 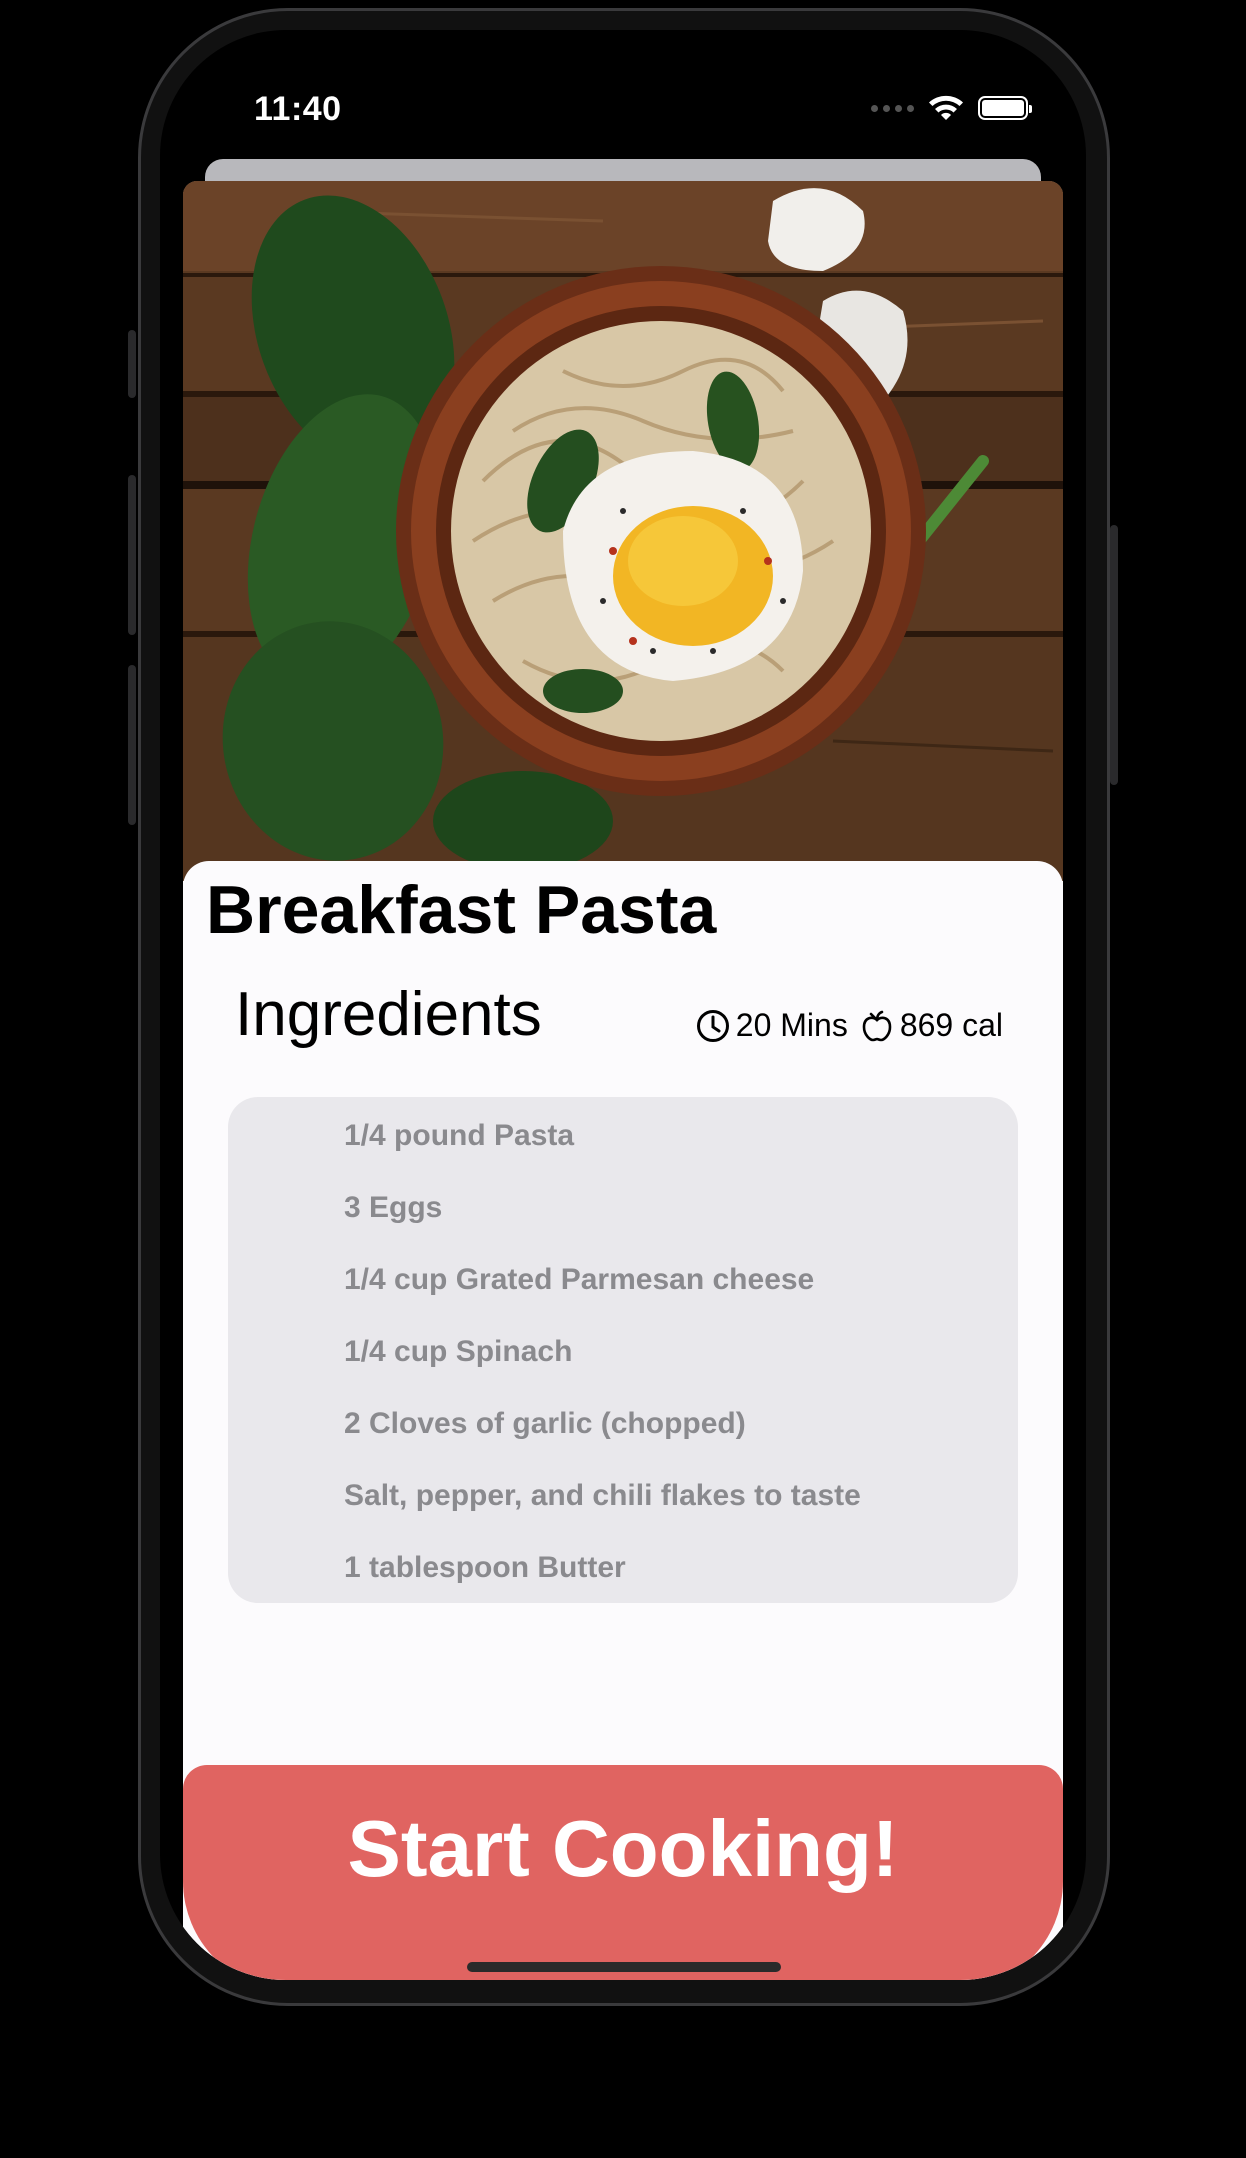 What do you see at coordinates (946, 107) in the screenshot?
I see `wifi-icon` at bounding box center [946, 107].